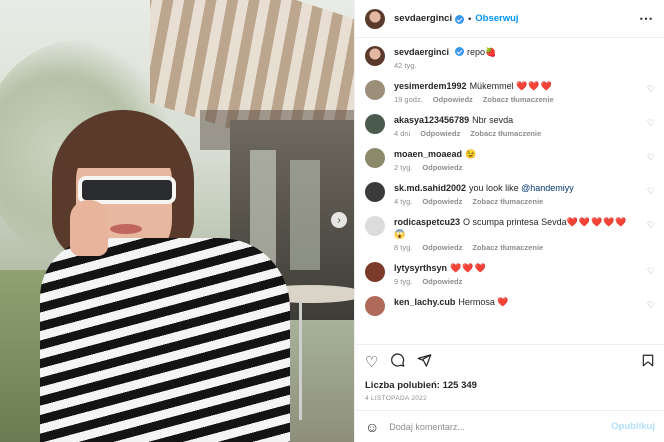 The height and width of the screenshot is (442, 664). I want to click on post-comment-button: Opublikuj, so click(633, 426).